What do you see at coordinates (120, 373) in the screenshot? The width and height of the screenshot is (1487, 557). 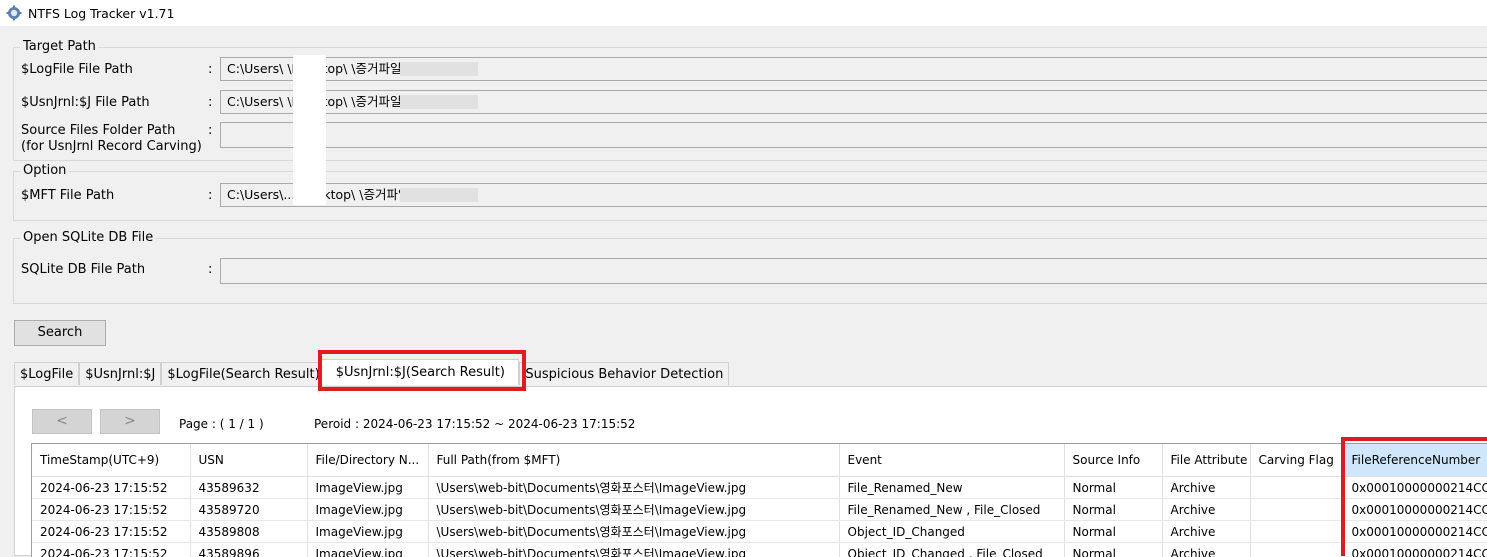 I see `tab-usnjrnl: $UsnJrnl:$J` at bounding box center [120, 373].